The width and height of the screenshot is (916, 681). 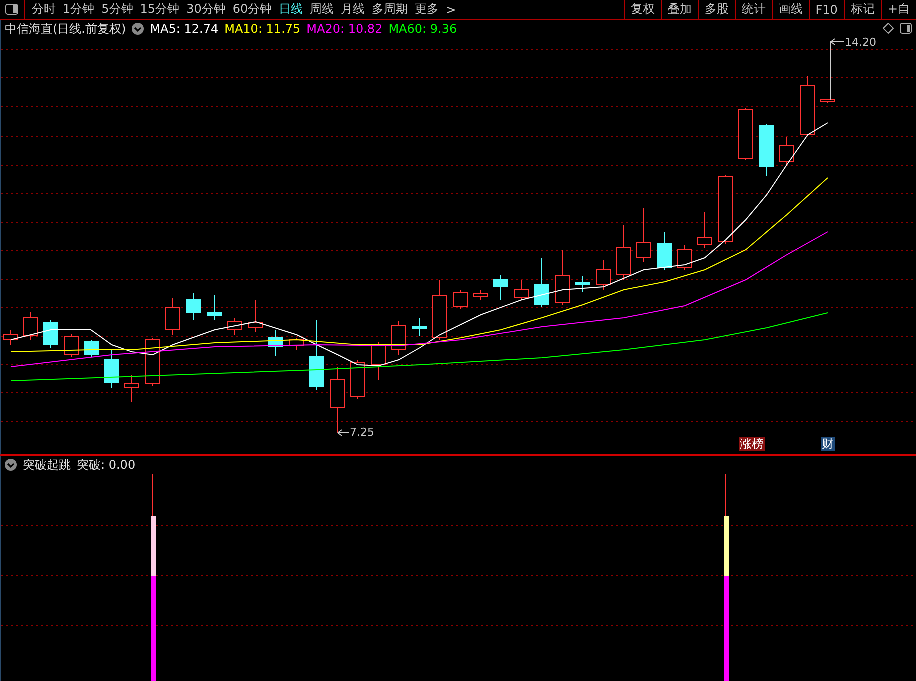 I want to click on event-badge: 涨榜, so click(x=752, y=444).